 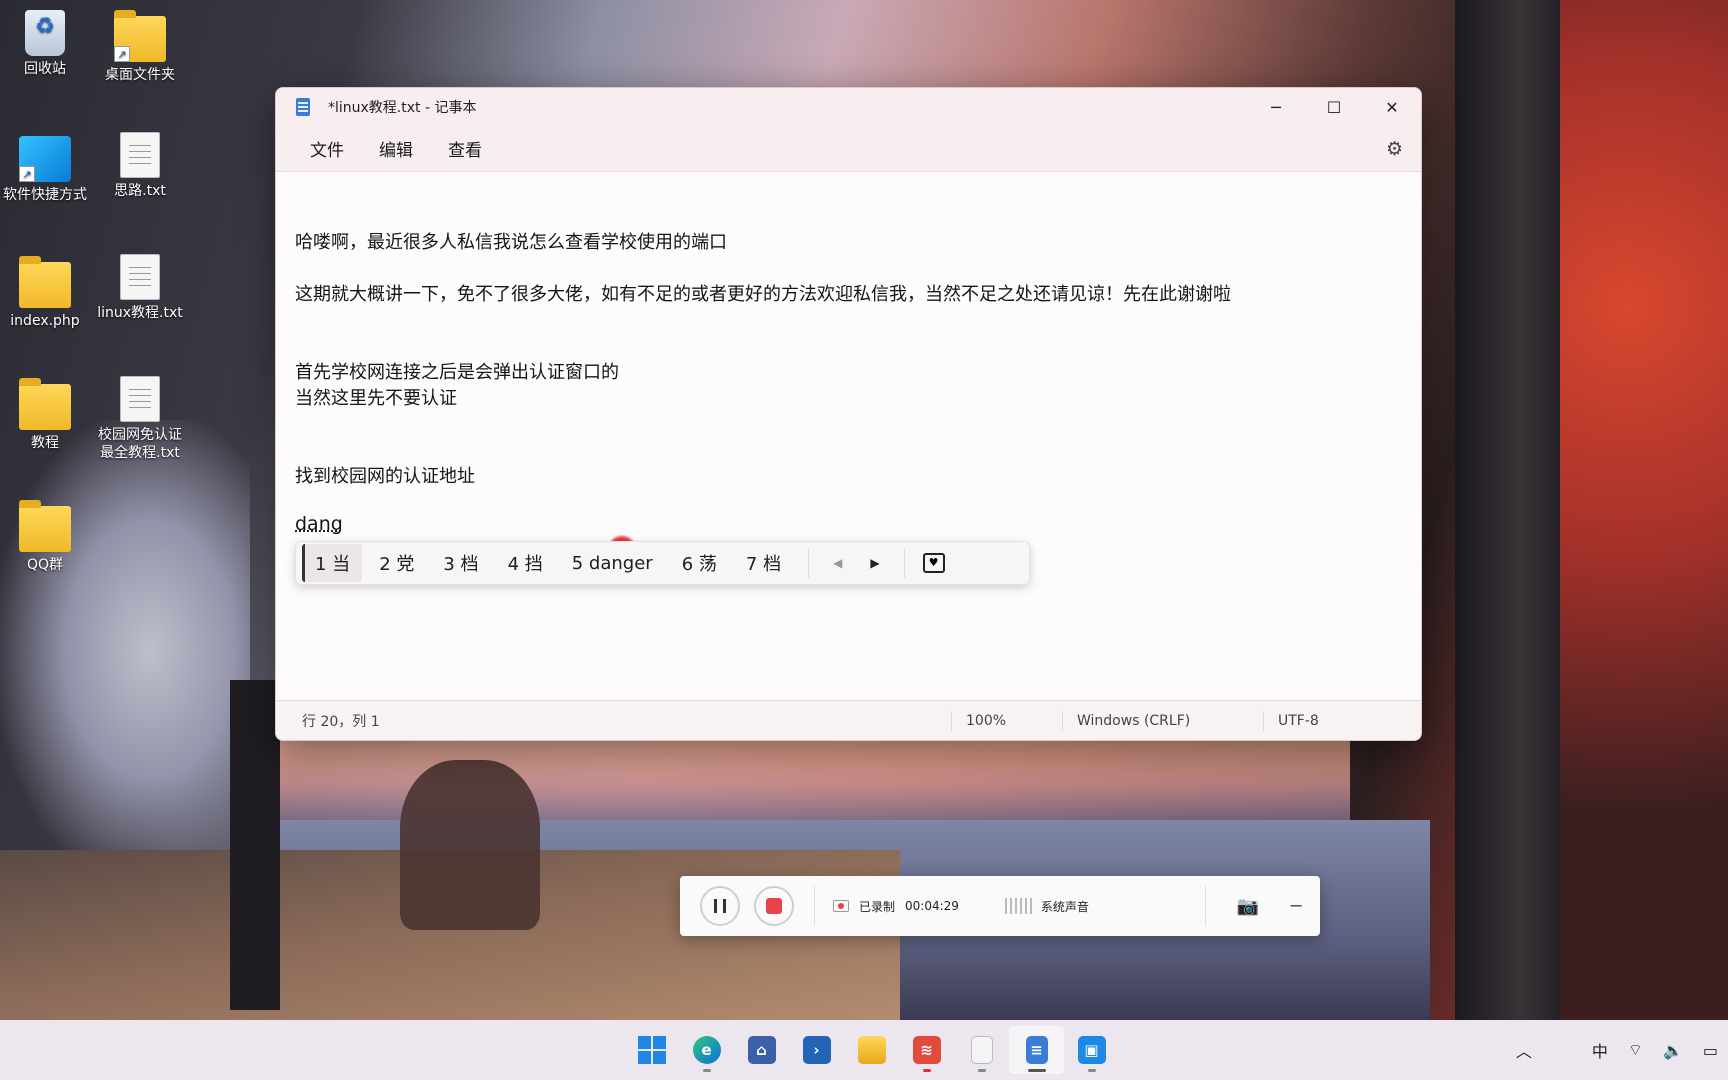 I want to click on minimize-recorder-icon: ─, so click(x=1296, y=906).